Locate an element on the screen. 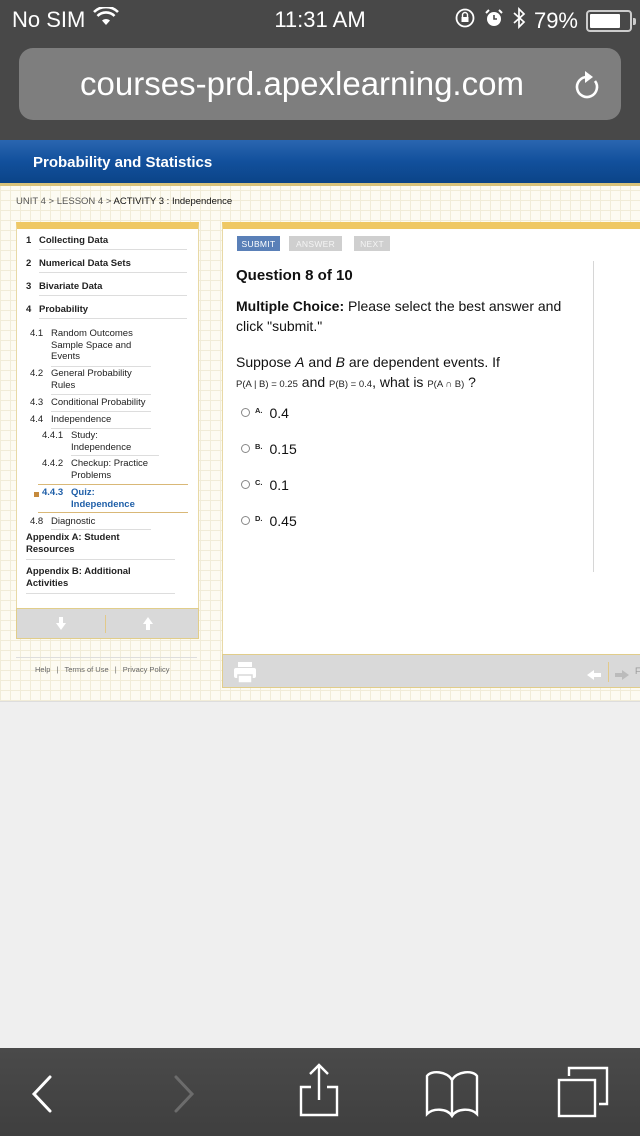 This screenshot has height=1136, width=640. scroll-down-button is located at coordinates (61, 626).